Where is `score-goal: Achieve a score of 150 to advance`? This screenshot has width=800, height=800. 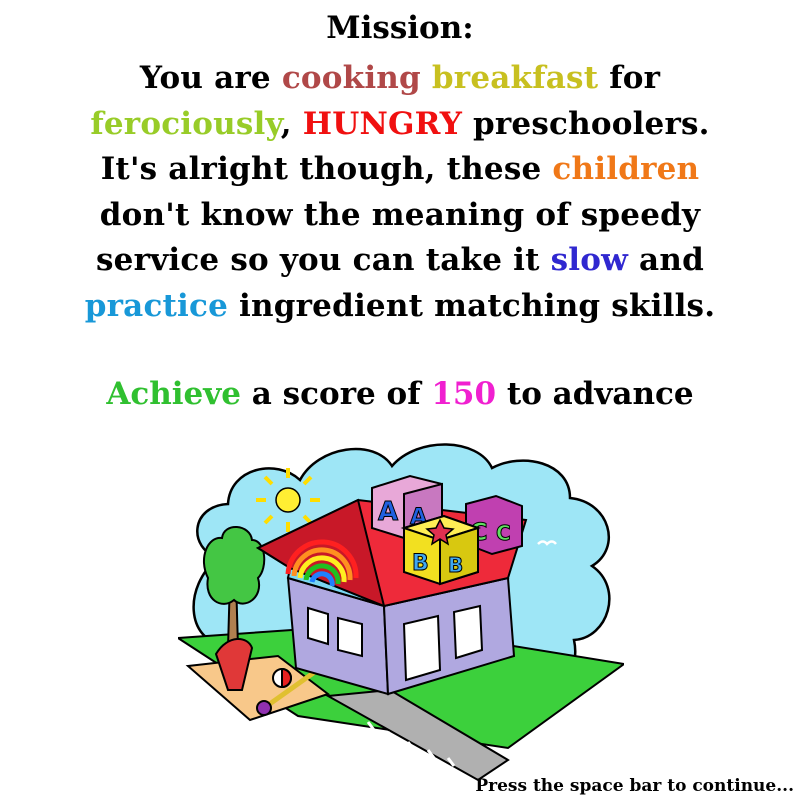
score-goal: Achieve a score of 150 to advance is located at coordinates (400, 394).